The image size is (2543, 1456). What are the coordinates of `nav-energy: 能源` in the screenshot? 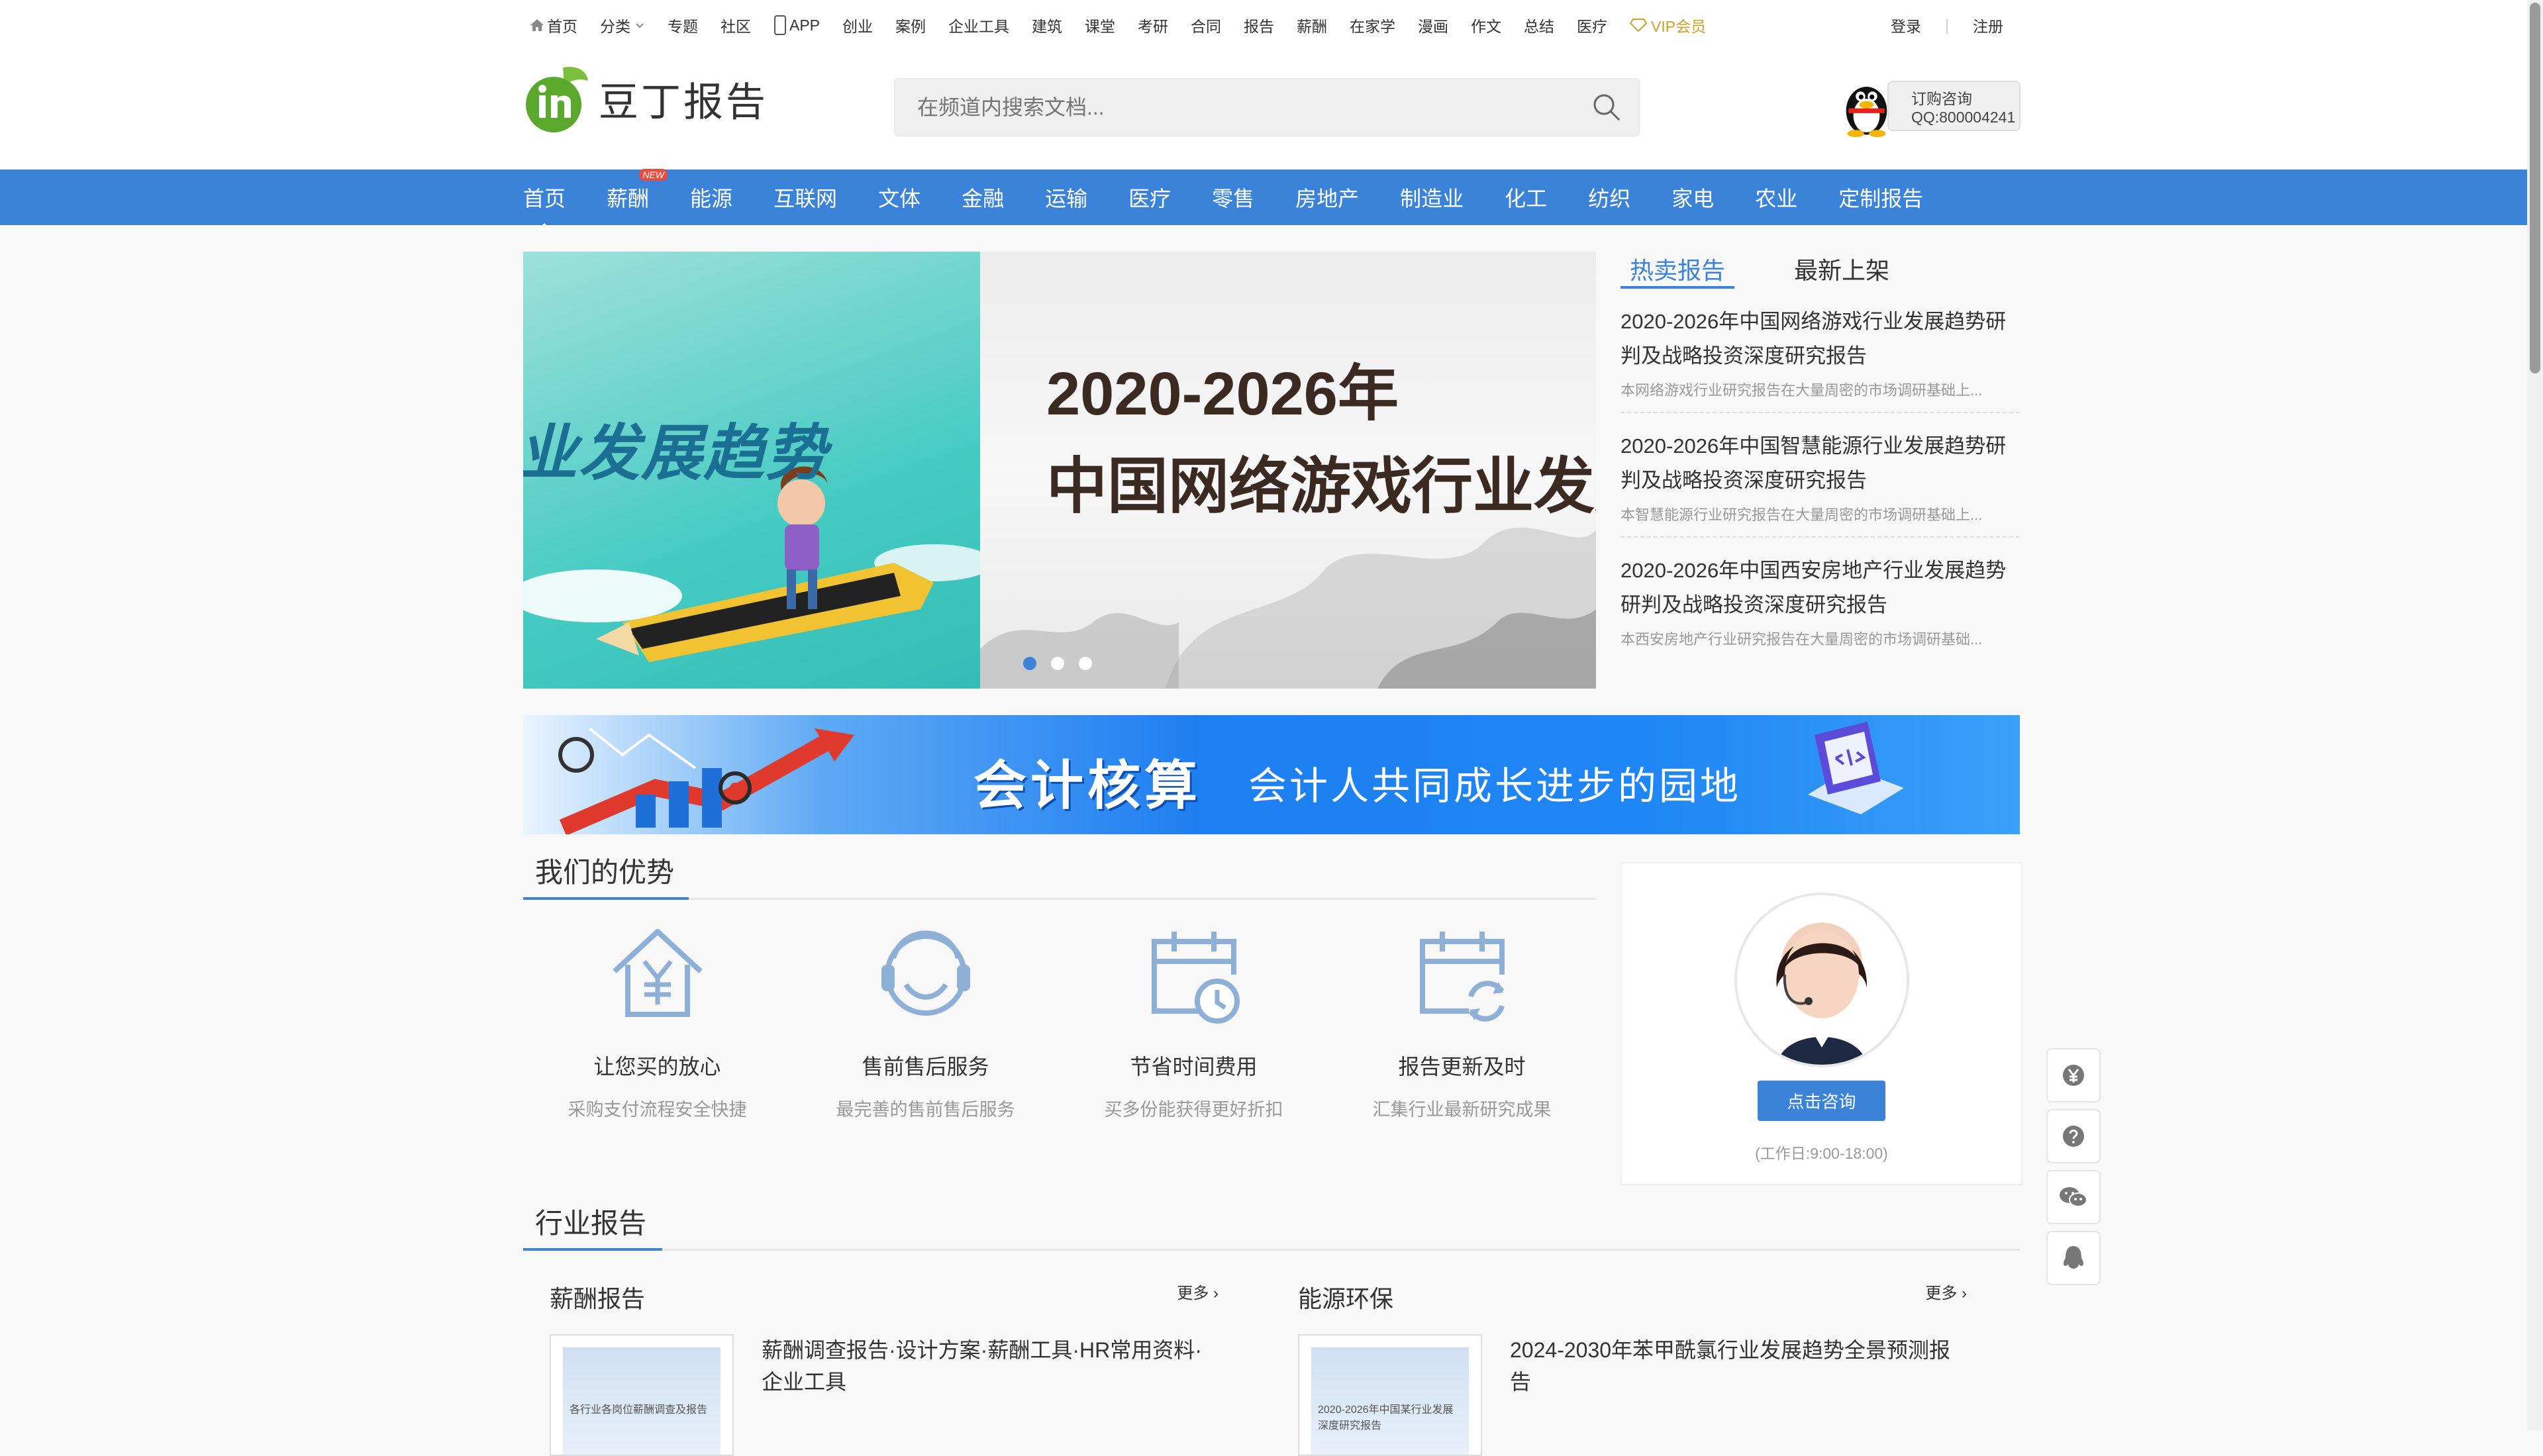 It's located at (711, 197).